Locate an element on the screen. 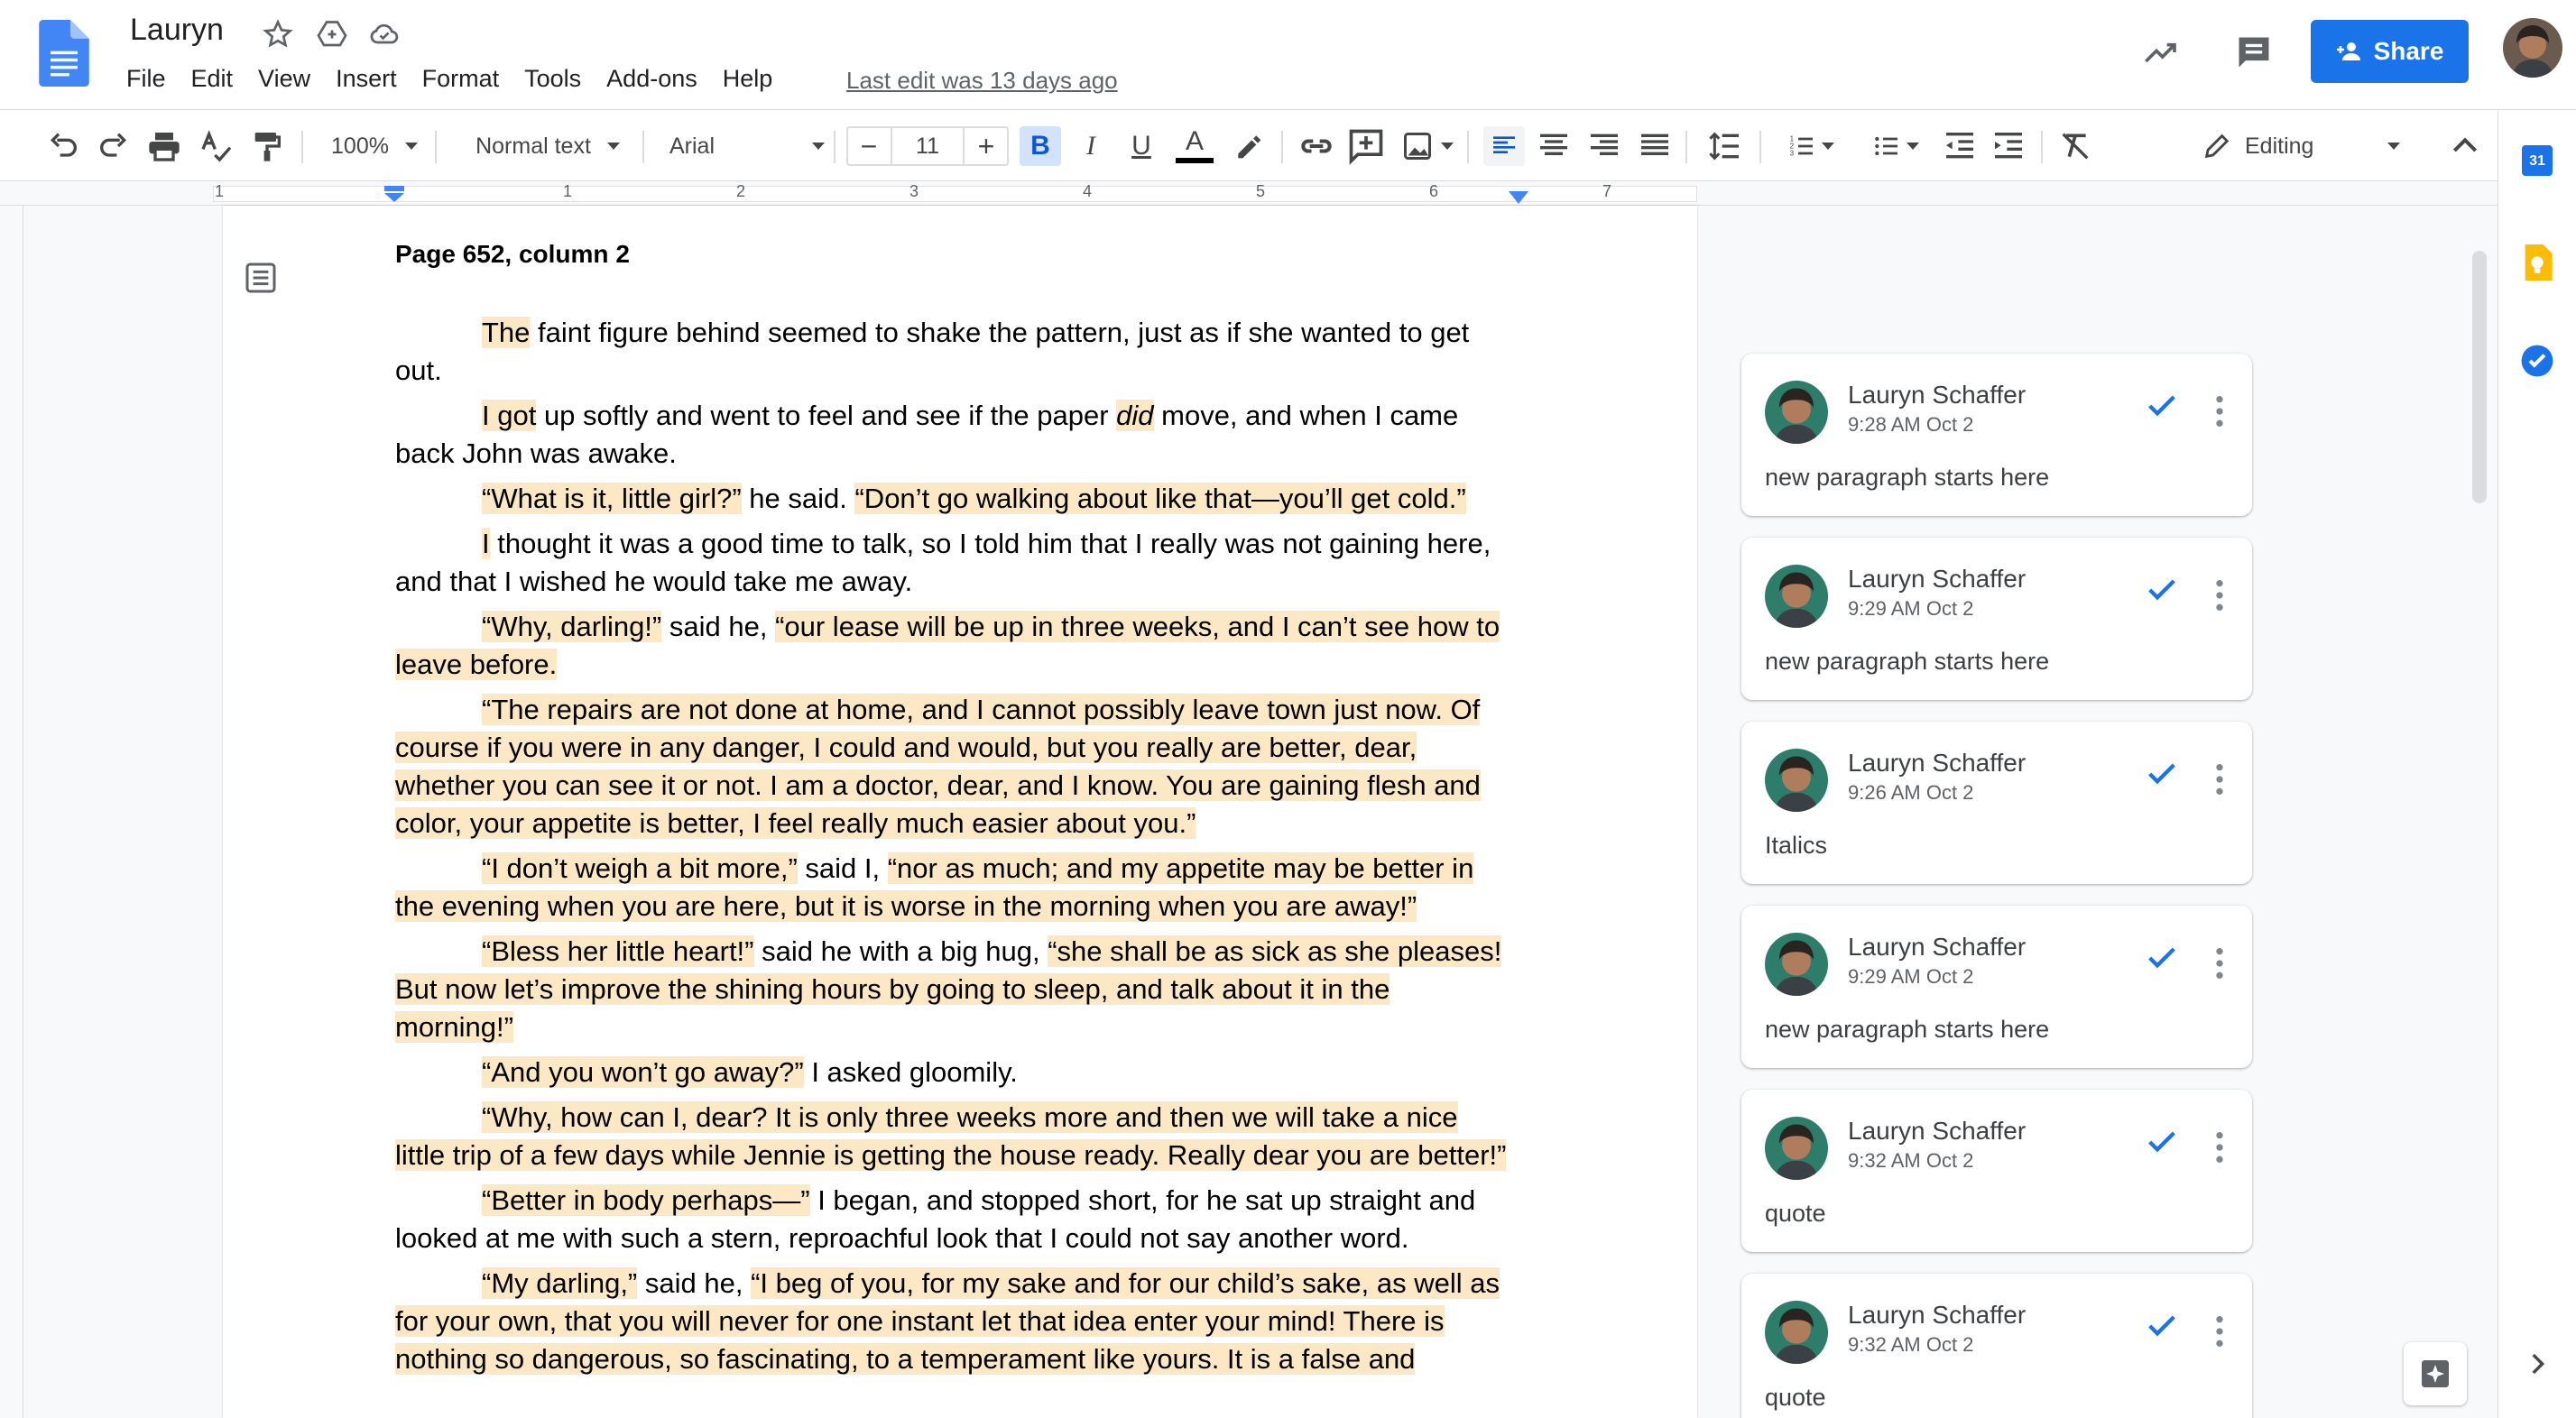 Image resolution: width=2576 pixels, height=1418 pixels. italic-button: I is located at coordinates (1091, 146).